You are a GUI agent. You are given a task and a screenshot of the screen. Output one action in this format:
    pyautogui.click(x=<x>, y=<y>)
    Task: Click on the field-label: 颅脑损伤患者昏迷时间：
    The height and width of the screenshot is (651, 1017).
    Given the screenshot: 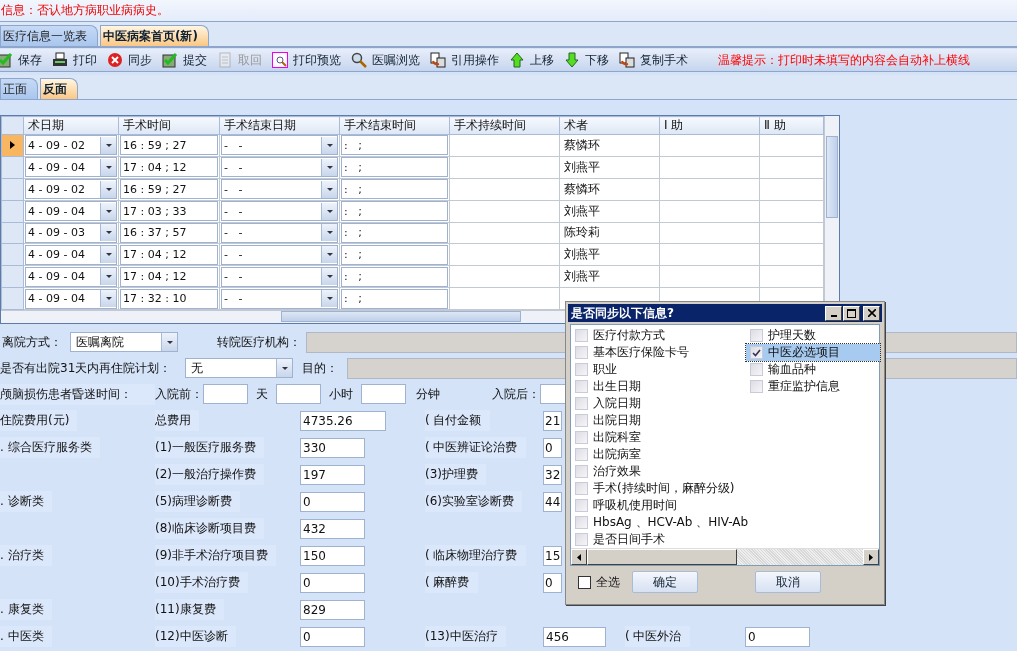 What is the action you would take?
    pyautogui.click(x=77, y=394)
    